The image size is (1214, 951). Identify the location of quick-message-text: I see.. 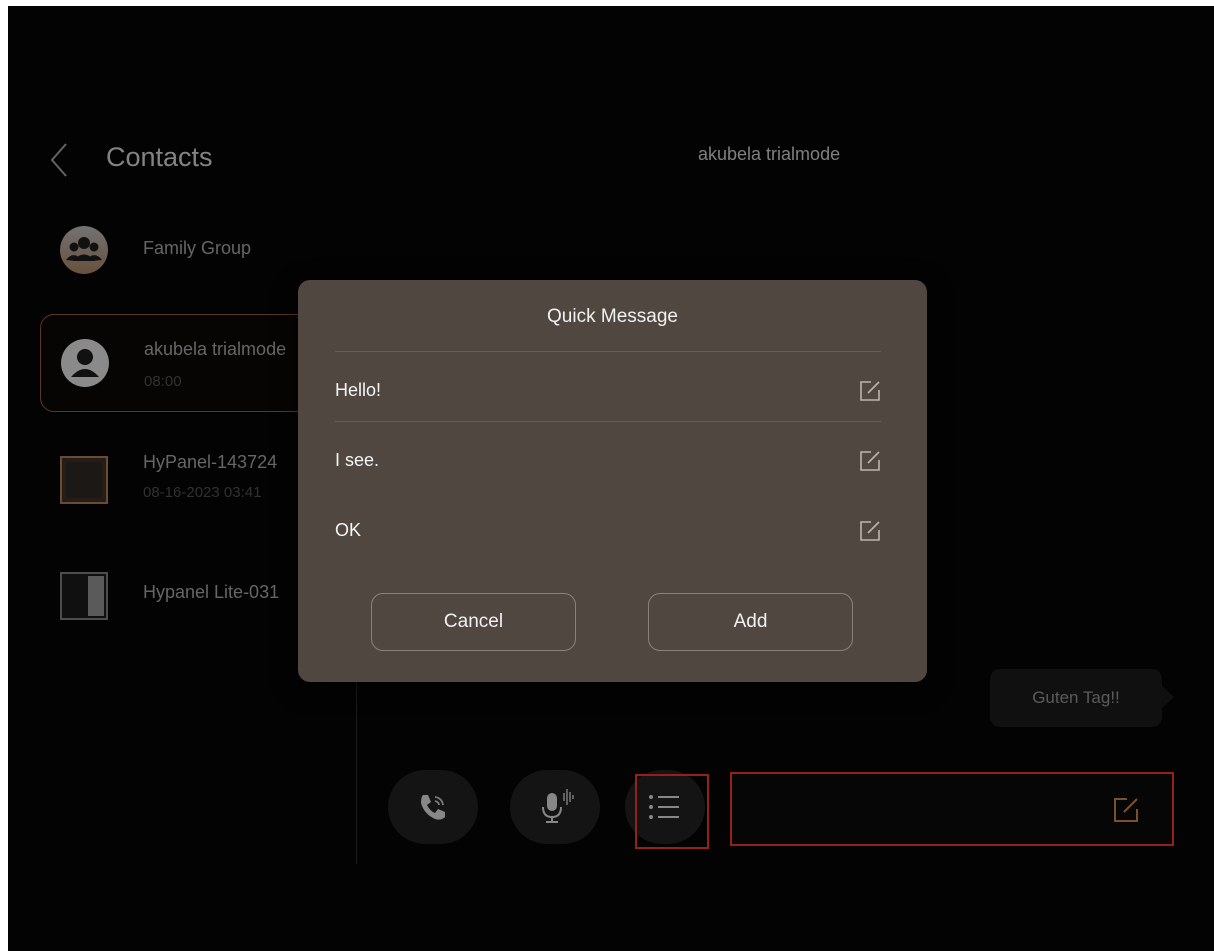
(357, 460).